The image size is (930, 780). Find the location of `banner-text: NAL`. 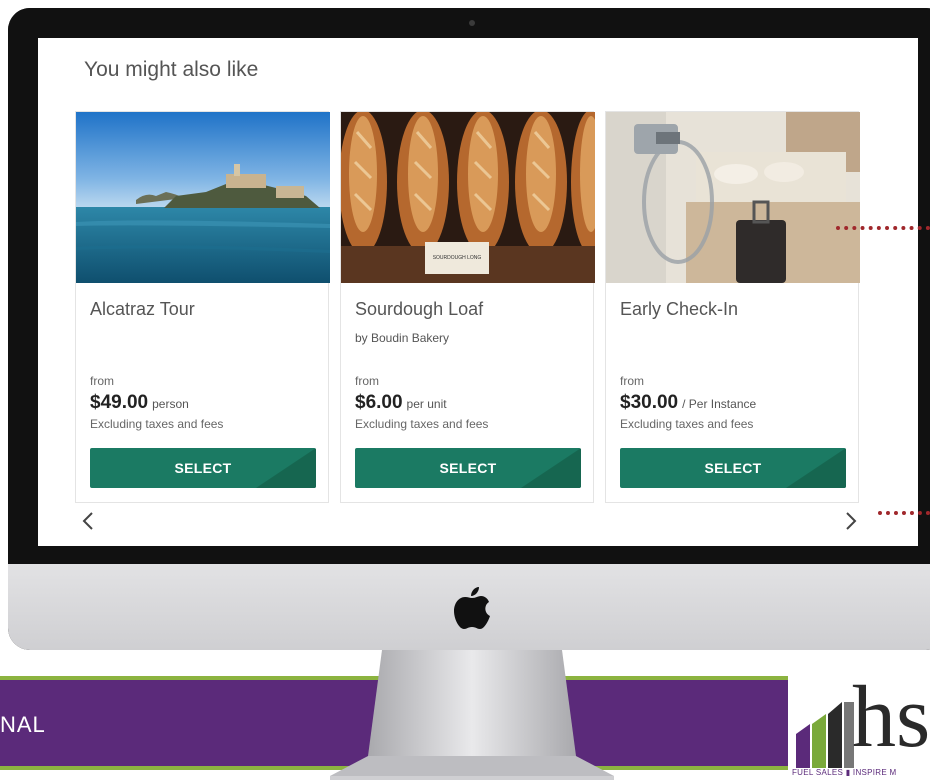

banner-text: NAL is located at coordinates (23, 724).